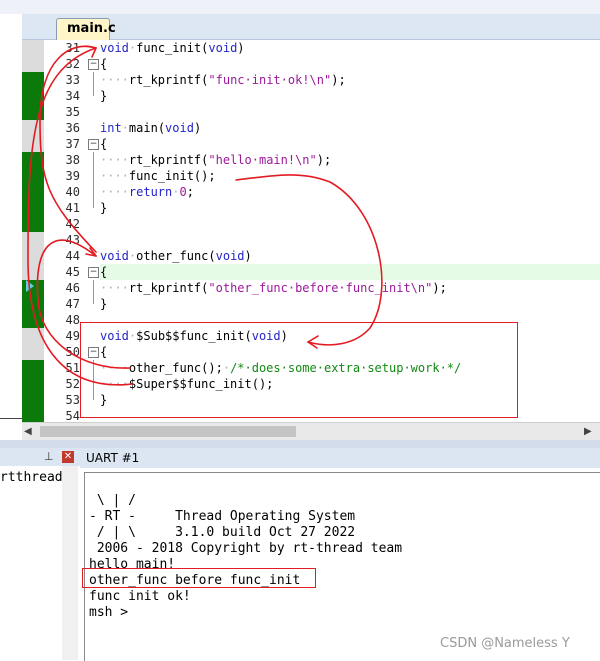 The width and height of the screenshot is (600, 661). What do you see at coordinates (72, 144) in the screenshot?
I see `line-number: 37` at bounding box center [72, 144].